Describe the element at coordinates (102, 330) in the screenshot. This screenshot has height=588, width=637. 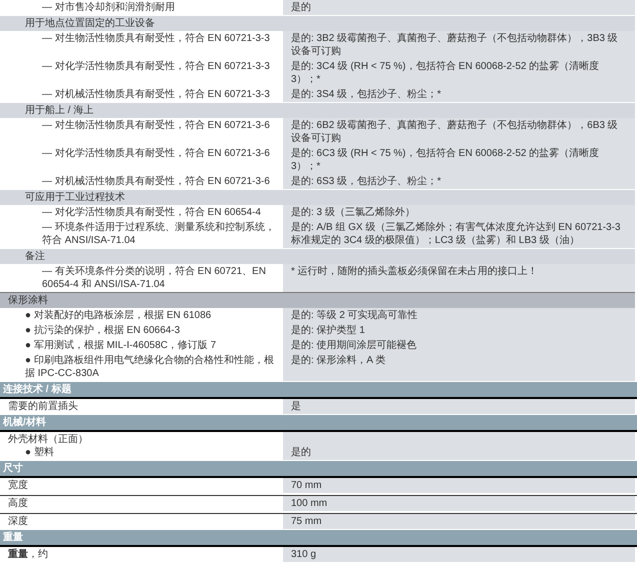
I see `row-label: ● 抗污染的保护，根据 EN 60664-3` at that location.